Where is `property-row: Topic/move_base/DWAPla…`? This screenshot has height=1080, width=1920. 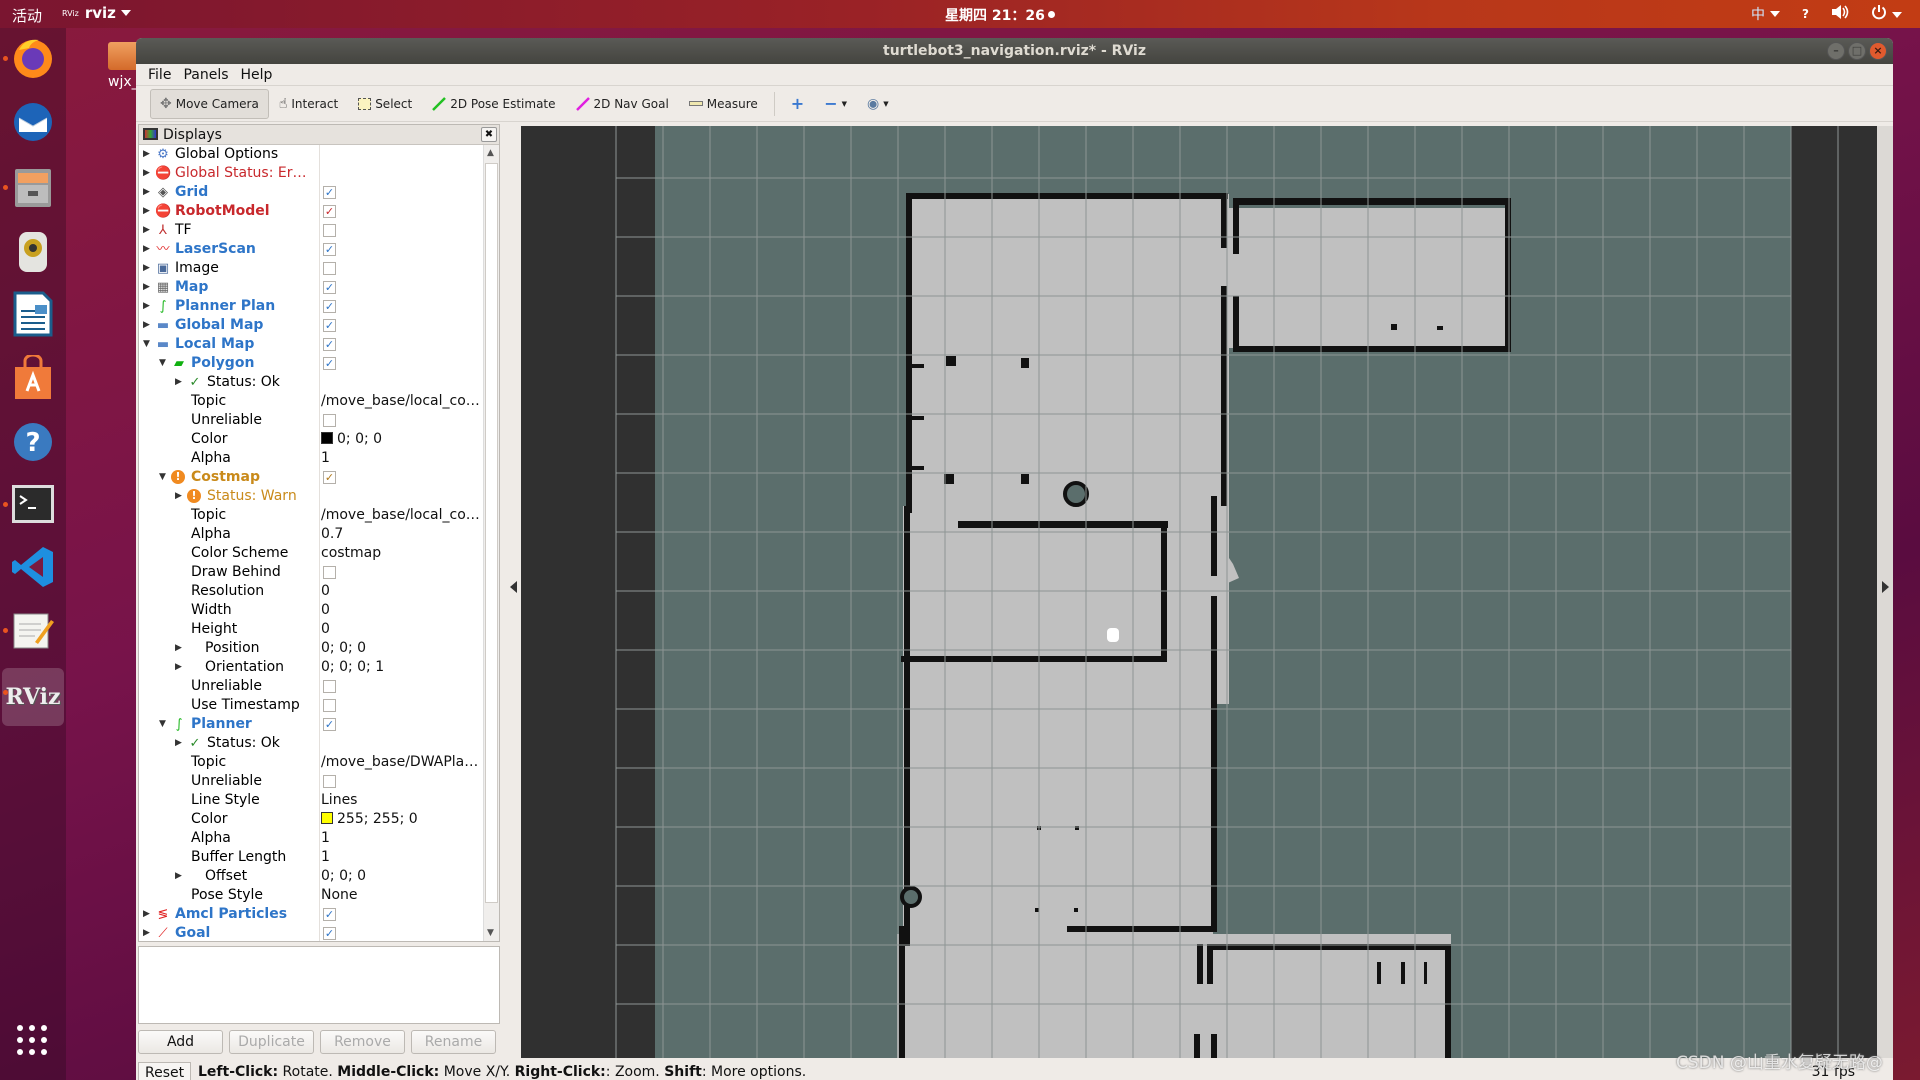
property-row: Topic/move_base/DWAPla… is located at coordinates (311, 762).